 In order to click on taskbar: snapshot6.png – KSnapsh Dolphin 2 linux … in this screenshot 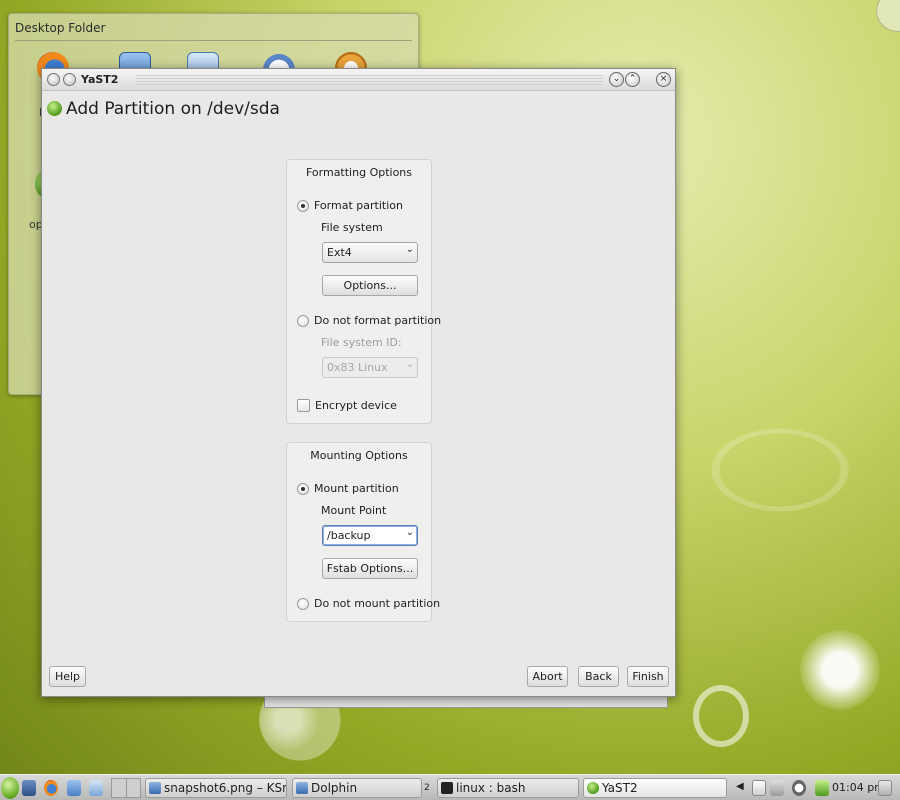, I will do `click(450, 787)`.